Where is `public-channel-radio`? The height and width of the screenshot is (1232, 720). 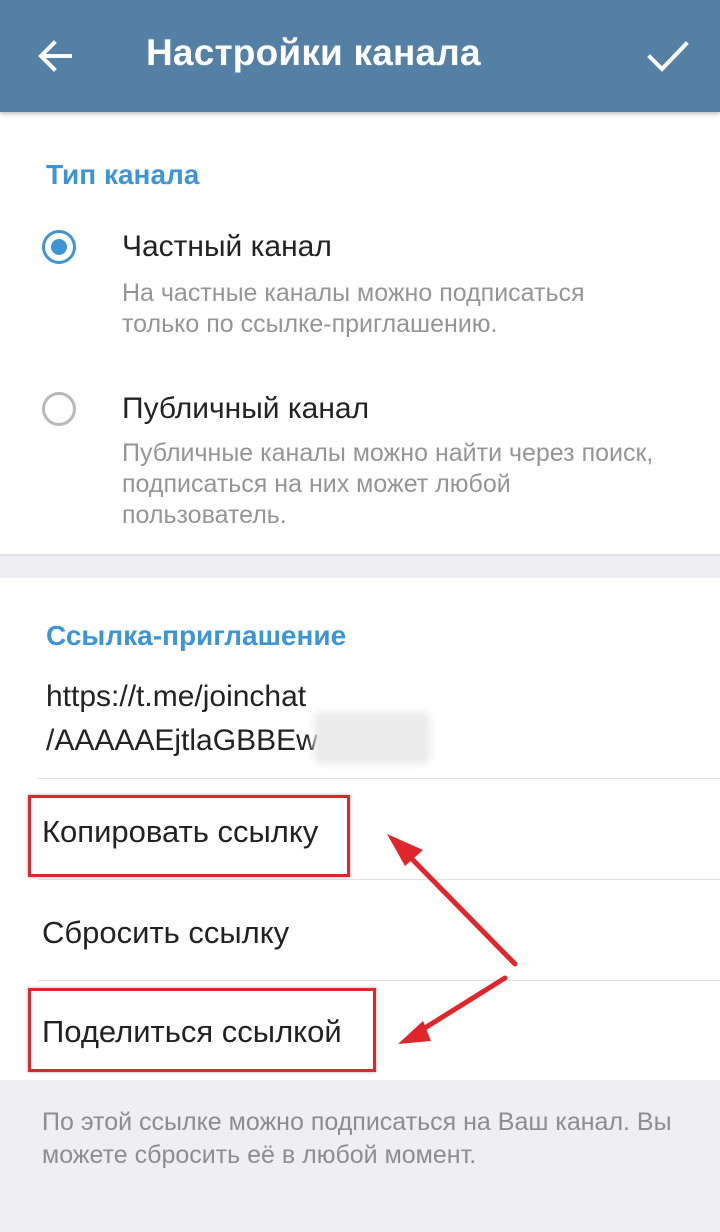 public-channel-radio is located at coordinates (59, 409).